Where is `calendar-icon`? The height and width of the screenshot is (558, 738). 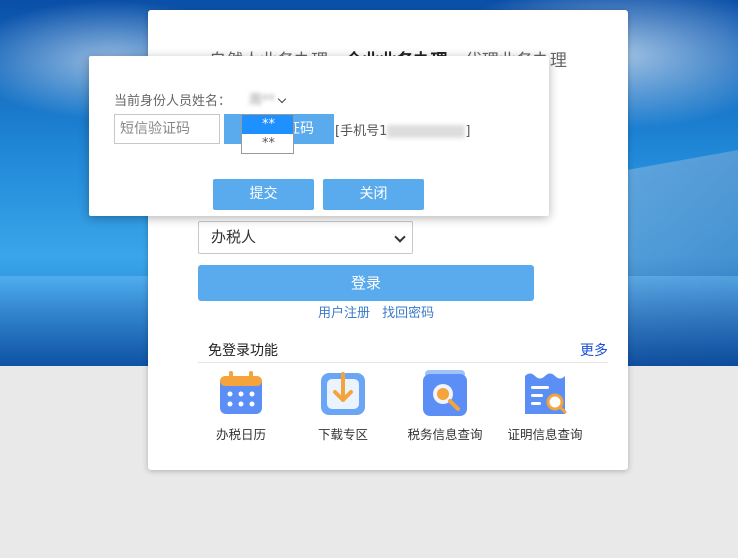
calendar-icon is located at coordinates (241, 393).